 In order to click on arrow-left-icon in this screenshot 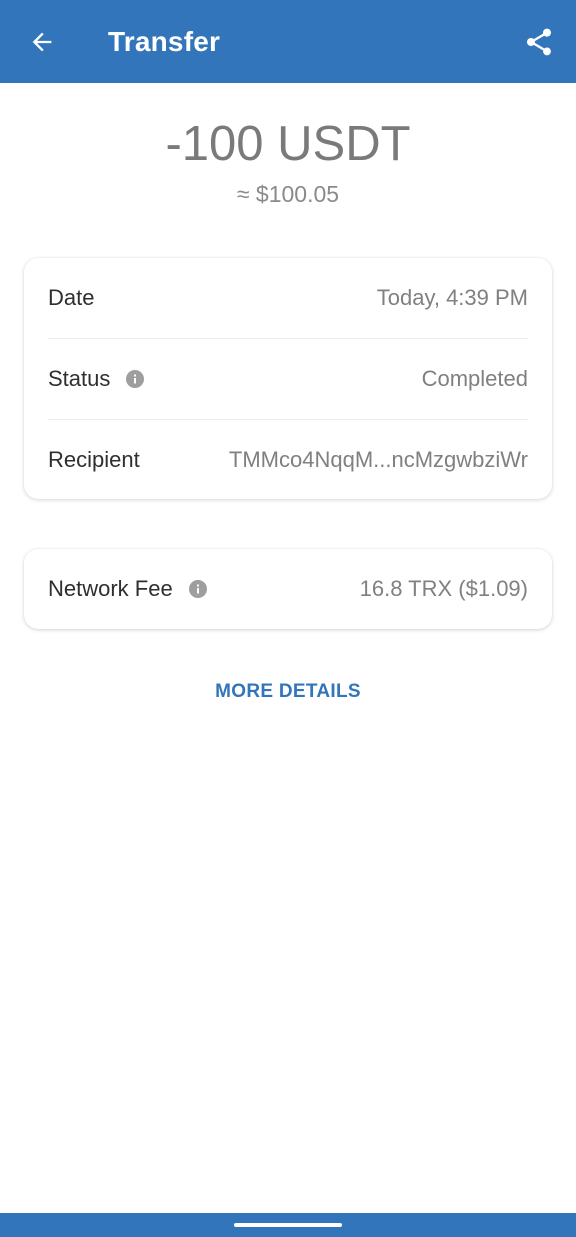, I will do `click(42, 42)`.